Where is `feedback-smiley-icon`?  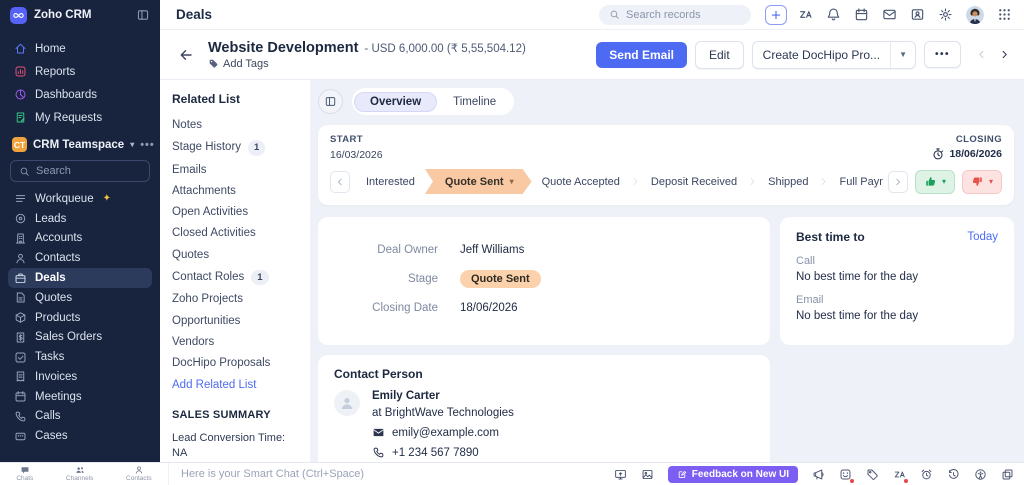 feedback-smiley-icon is located at coordinates (846, 475).